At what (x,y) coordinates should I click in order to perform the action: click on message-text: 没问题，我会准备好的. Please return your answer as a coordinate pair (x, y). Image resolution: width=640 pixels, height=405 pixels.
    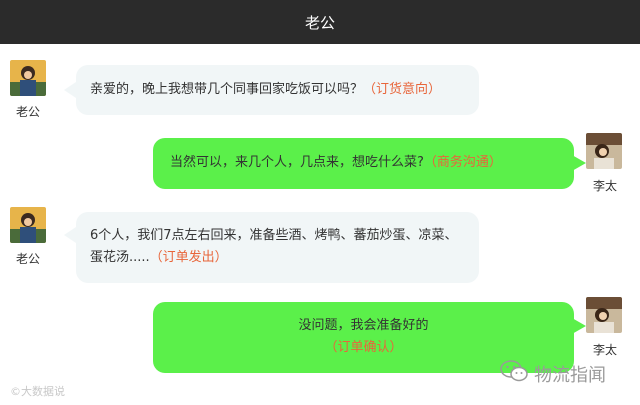
    Looking at the image, I should click on (363, 325).